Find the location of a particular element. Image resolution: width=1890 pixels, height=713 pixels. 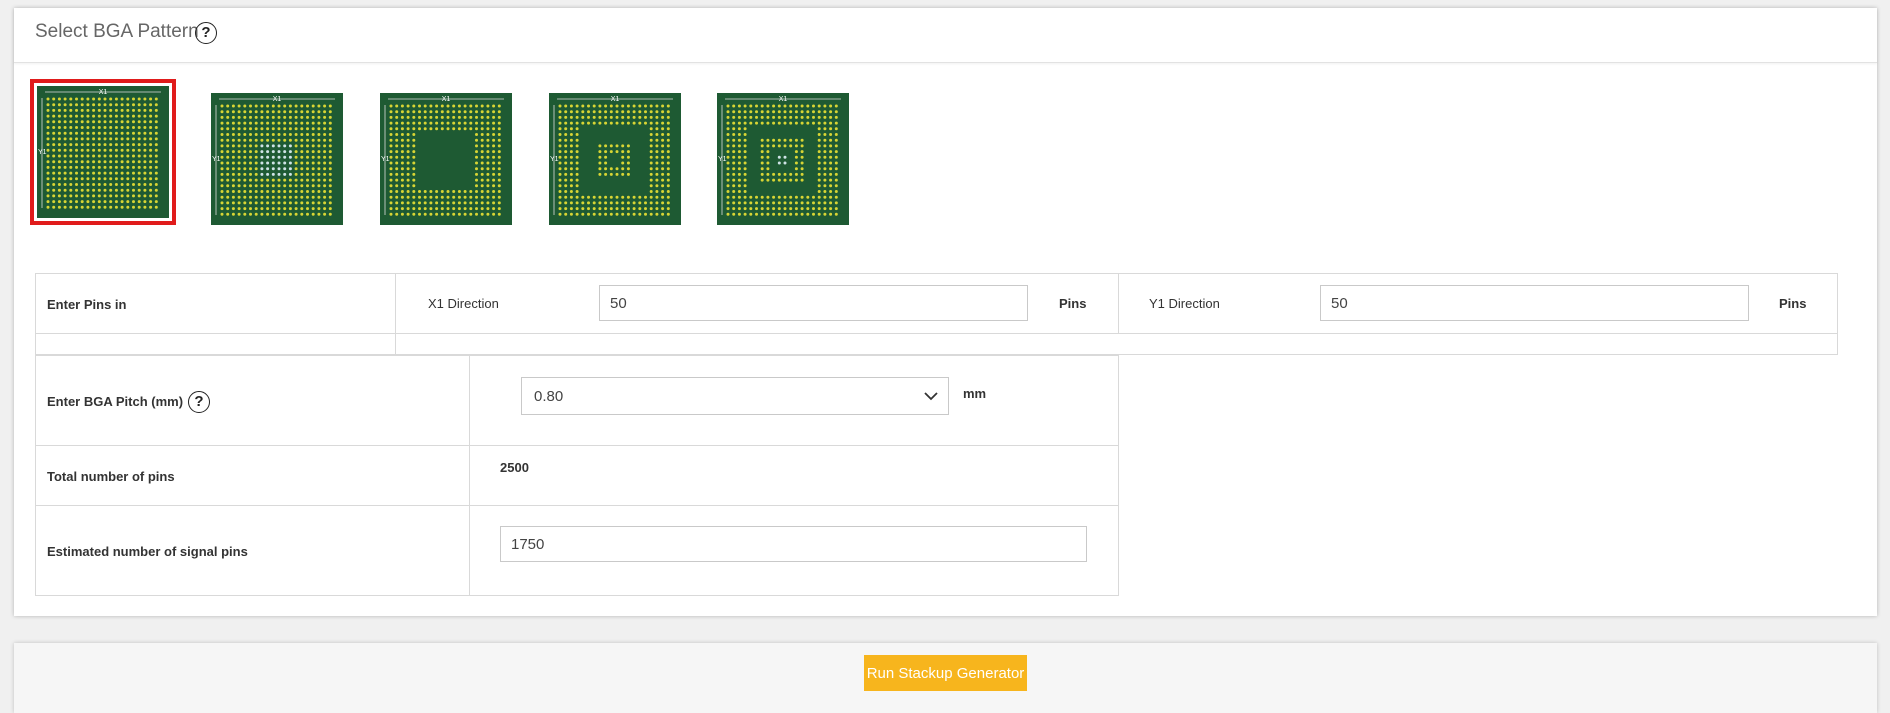

y1-pins-unit: Pins is located at coordinates (1793, 303).